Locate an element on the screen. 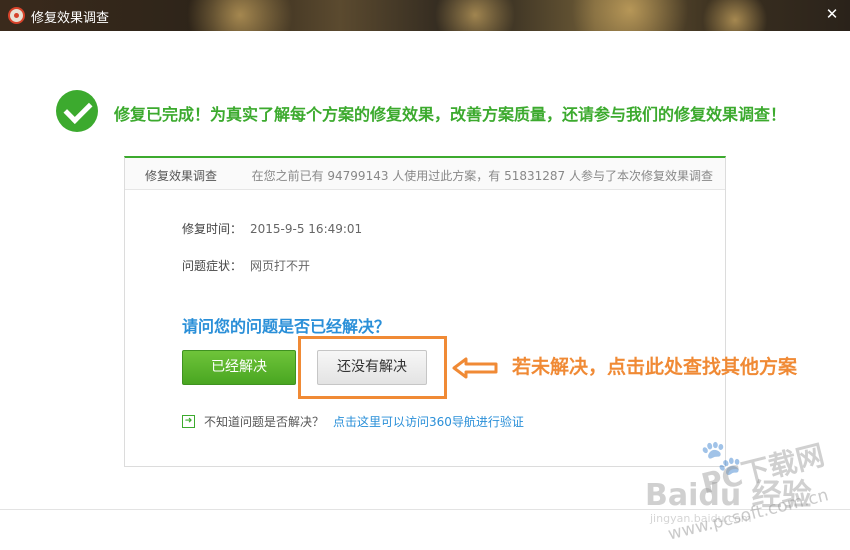 The height and width of the screenshot is (550, 850). window-title: 修复效果调查 is located at coordinates (70, 18).